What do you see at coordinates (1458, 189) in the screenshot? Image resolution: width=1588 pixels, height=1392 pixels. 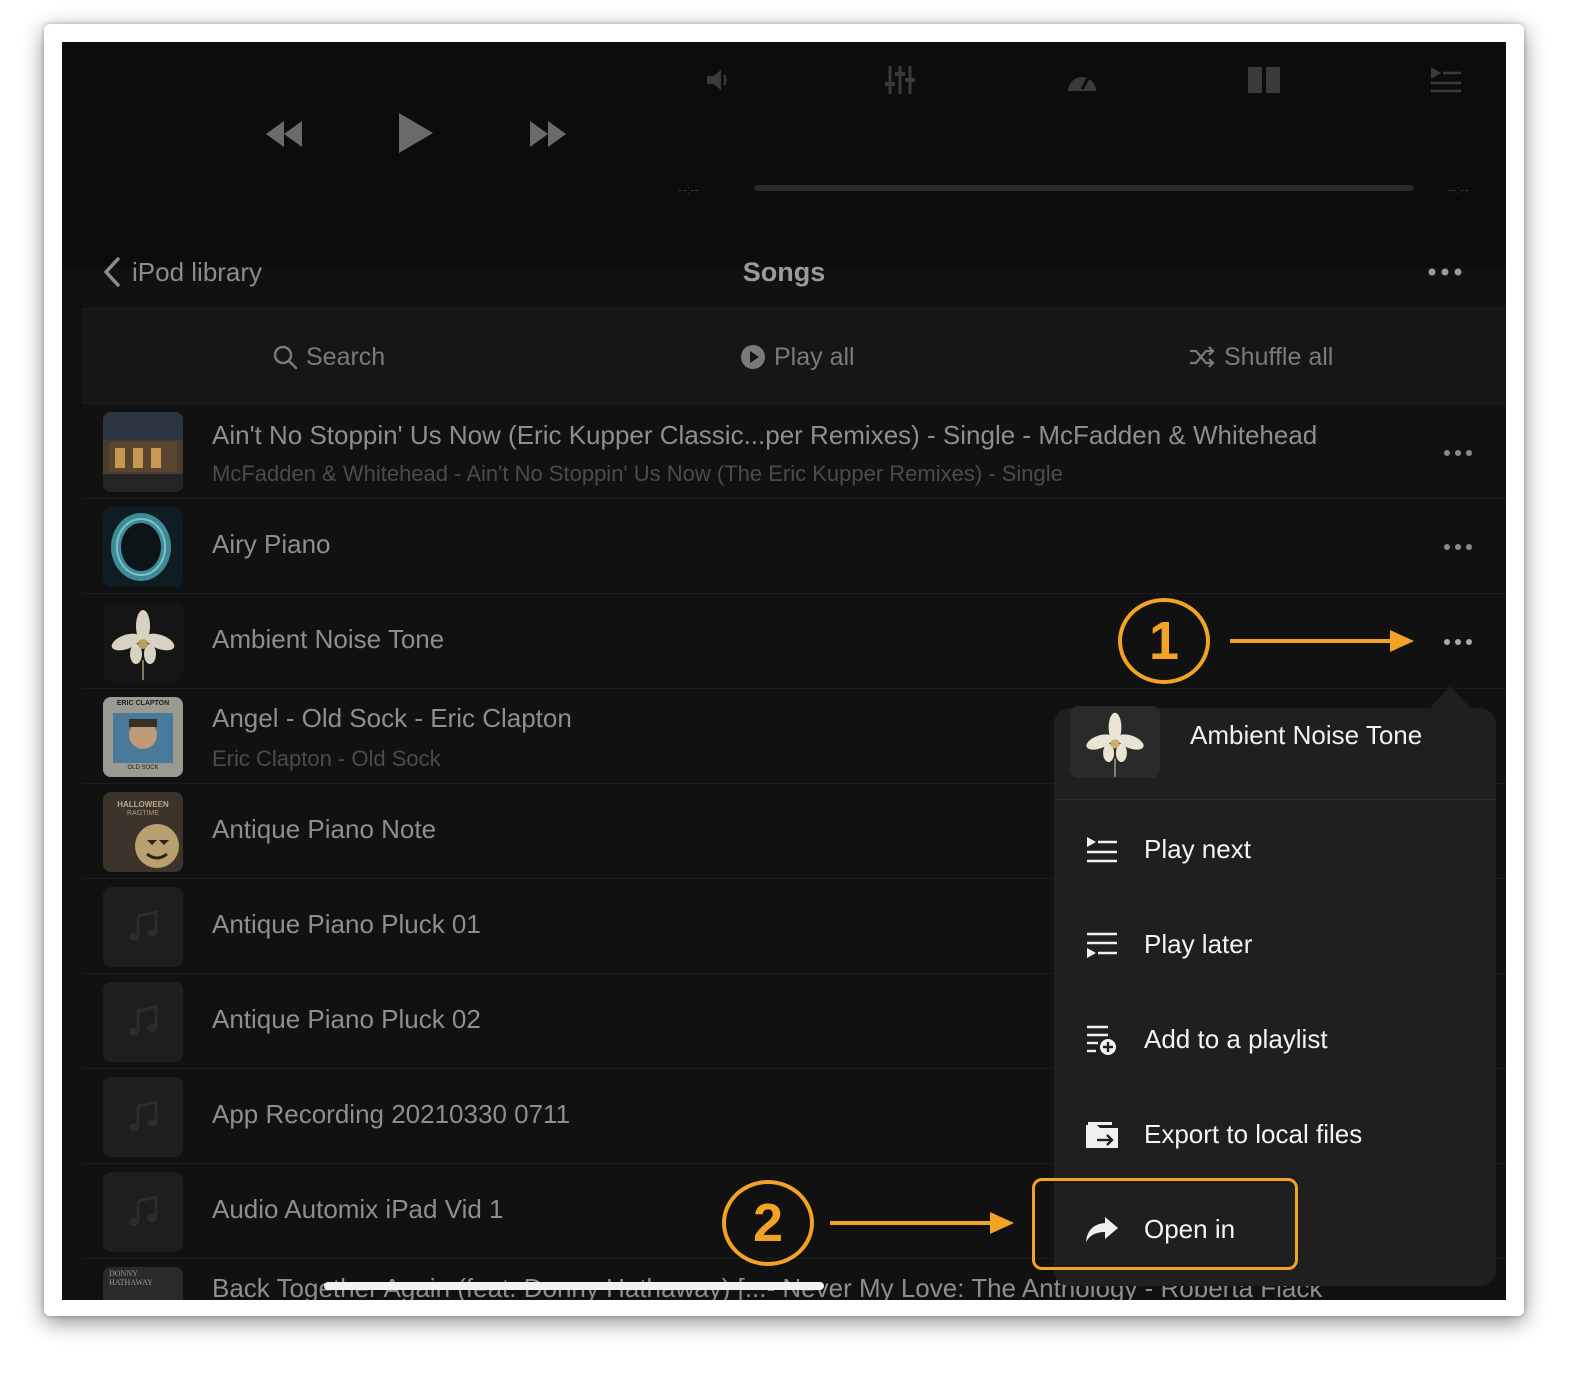 I see `remaining-time: --:--` at bounding box center [1458, 189].